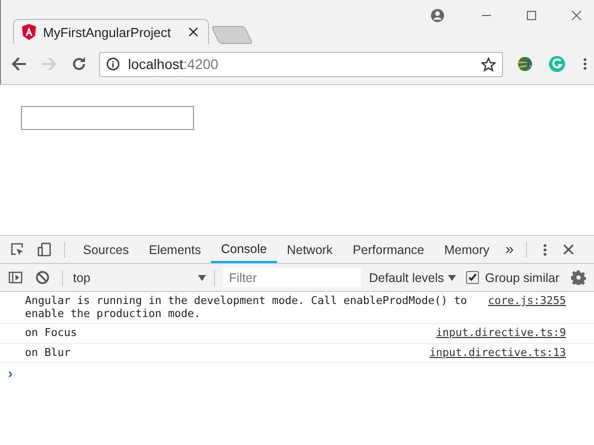 Image resolution: width=594 pixels, height=445 pixels. I want to click on close-tab-button: ×, so click(193, 32).